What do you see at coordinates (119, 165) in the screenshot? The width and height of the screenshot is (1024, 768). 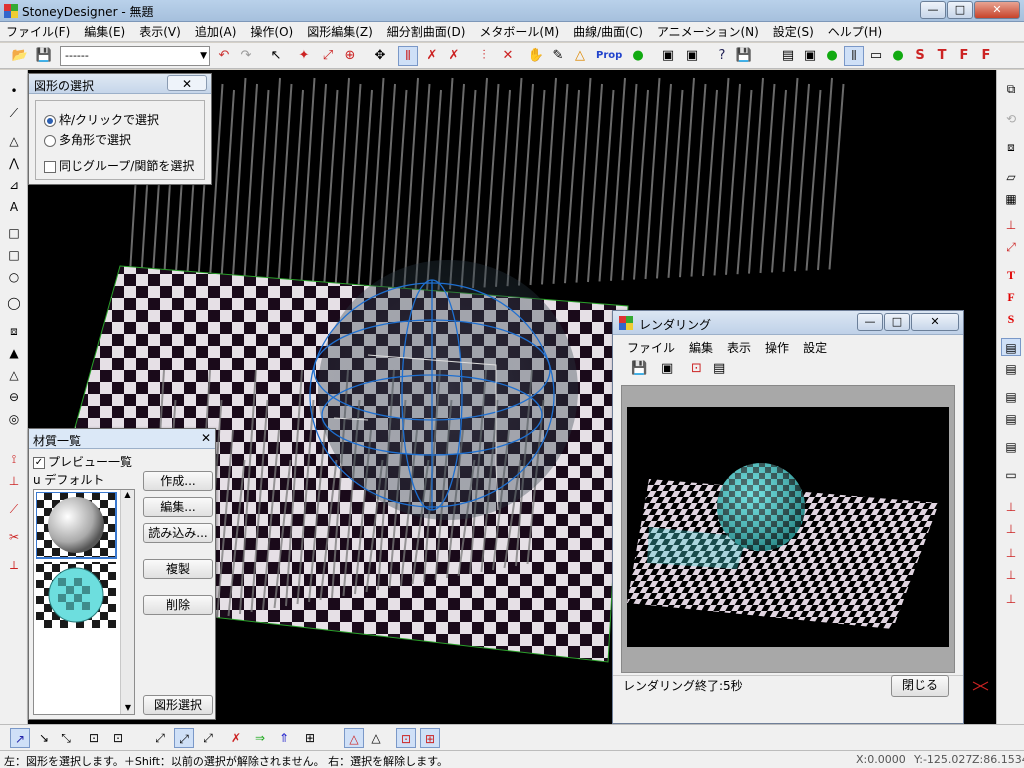 I see `group-checkbox: 同じグループ/関節を選択` at bounding box center [119, 165].